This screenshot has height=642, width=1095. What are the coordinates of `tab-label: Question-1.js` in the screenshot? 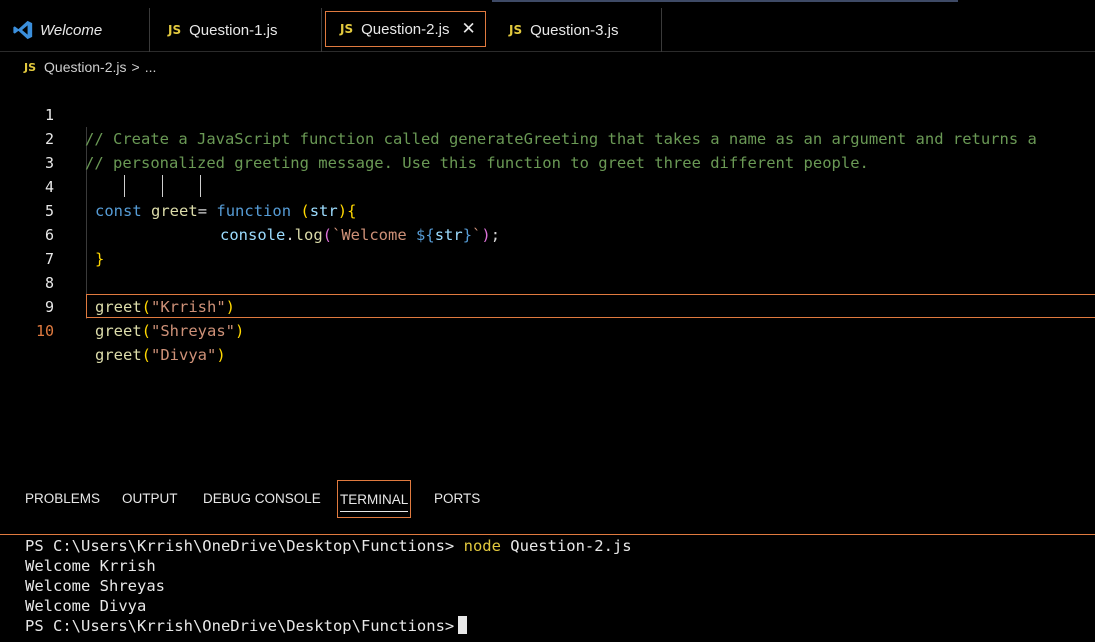 It's located at (233, 30).